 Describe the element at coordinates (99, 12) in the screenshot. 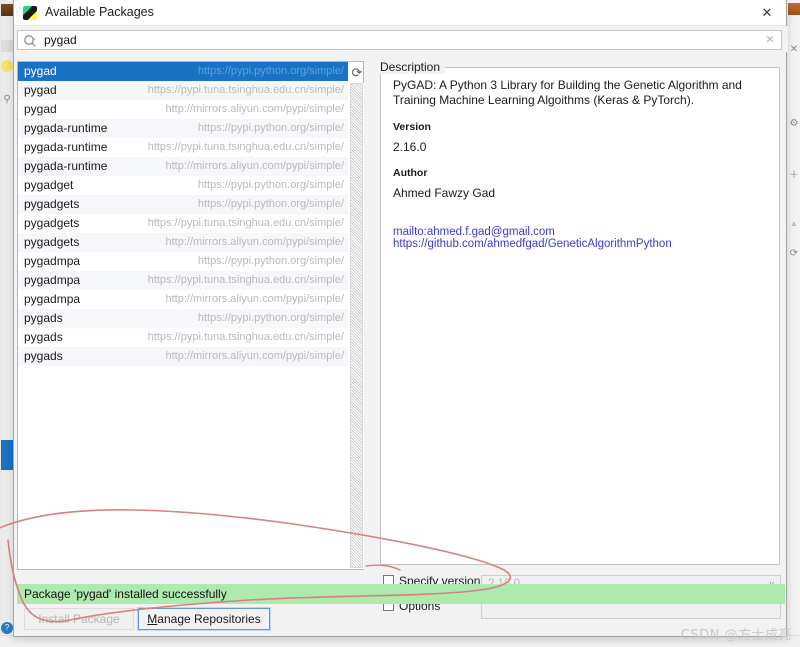

I see `dialog-title: Available Packages` at that location.